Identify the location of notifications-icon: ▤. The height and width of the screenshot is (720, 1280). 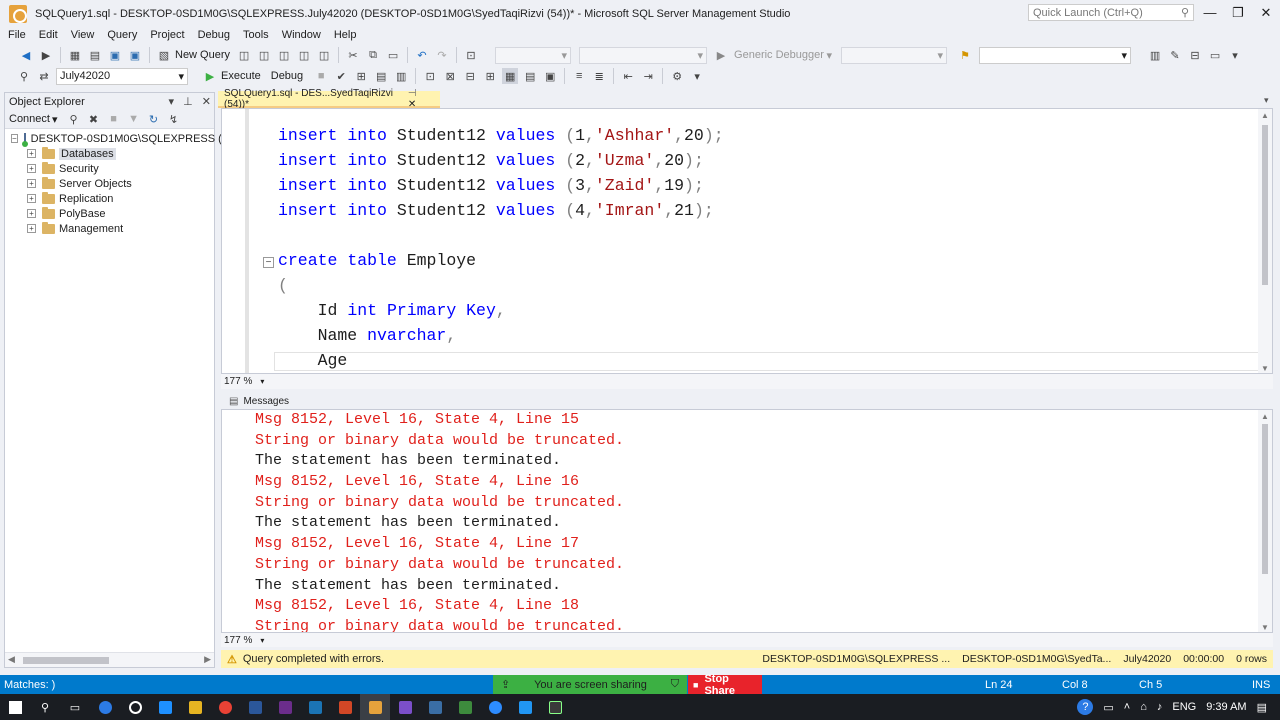
(1262, 707).